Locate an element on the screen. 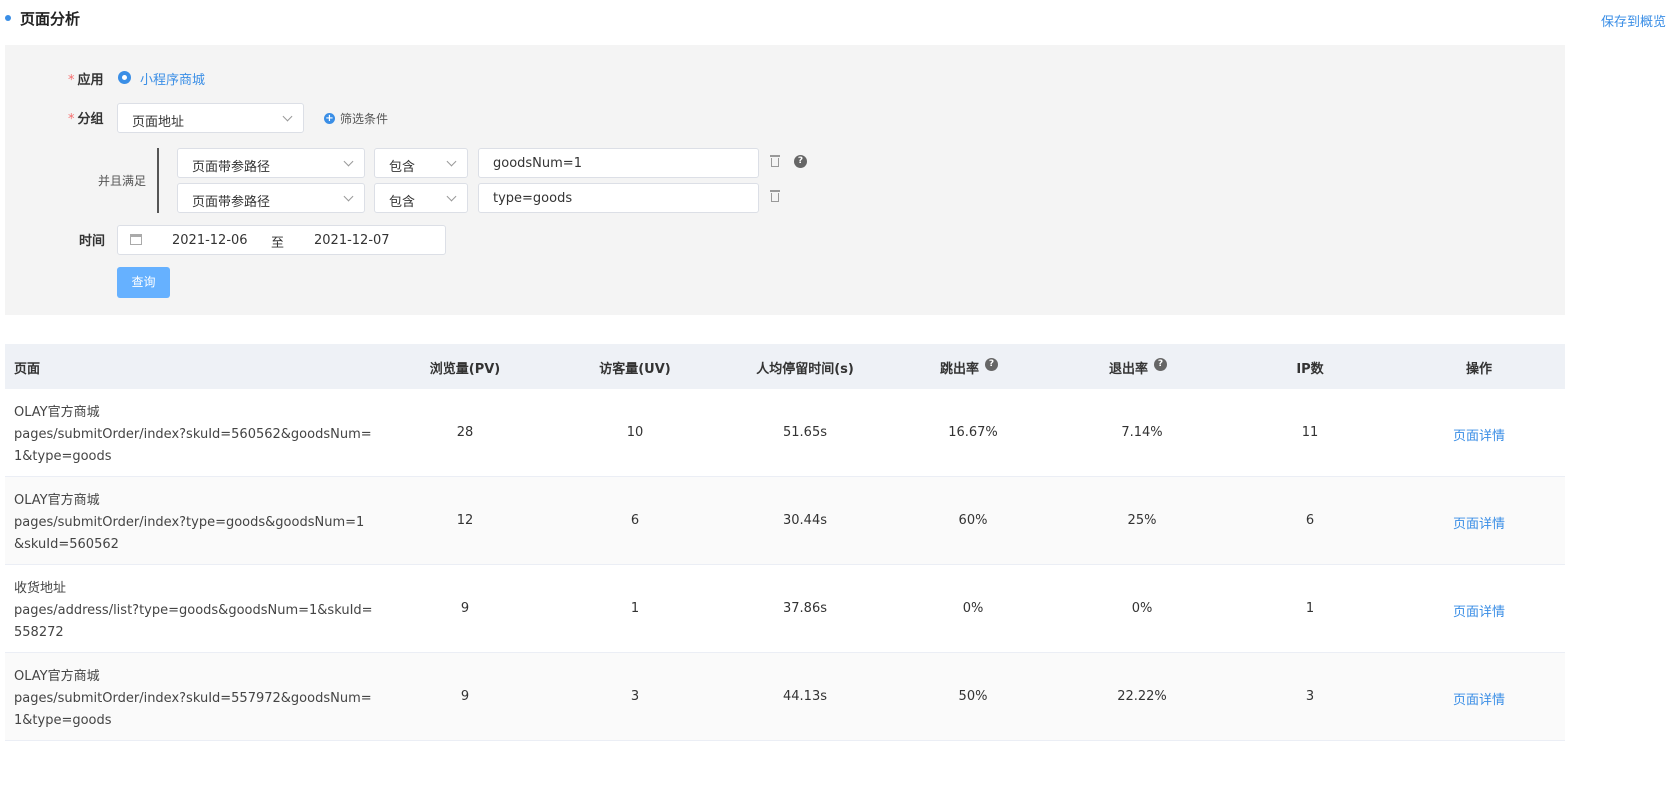 This screenshot has width=1671, height=797. uv-cell: 10 is located at coordinates (635, 432).